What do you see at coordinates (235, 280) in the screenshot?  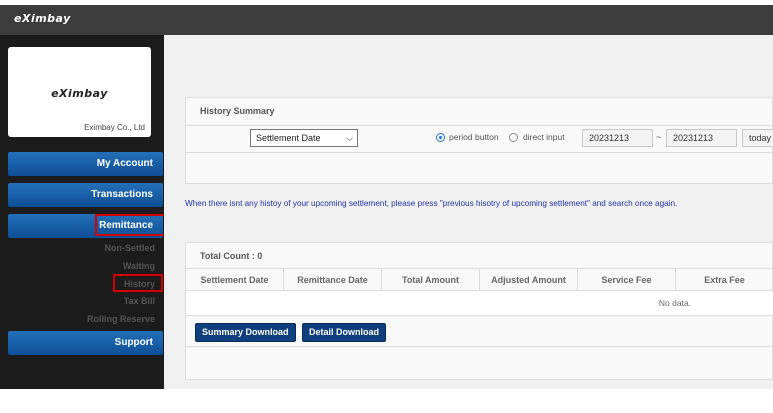 I see `col-settlement-date: Settlement Date` at bounding box center [235, 280].